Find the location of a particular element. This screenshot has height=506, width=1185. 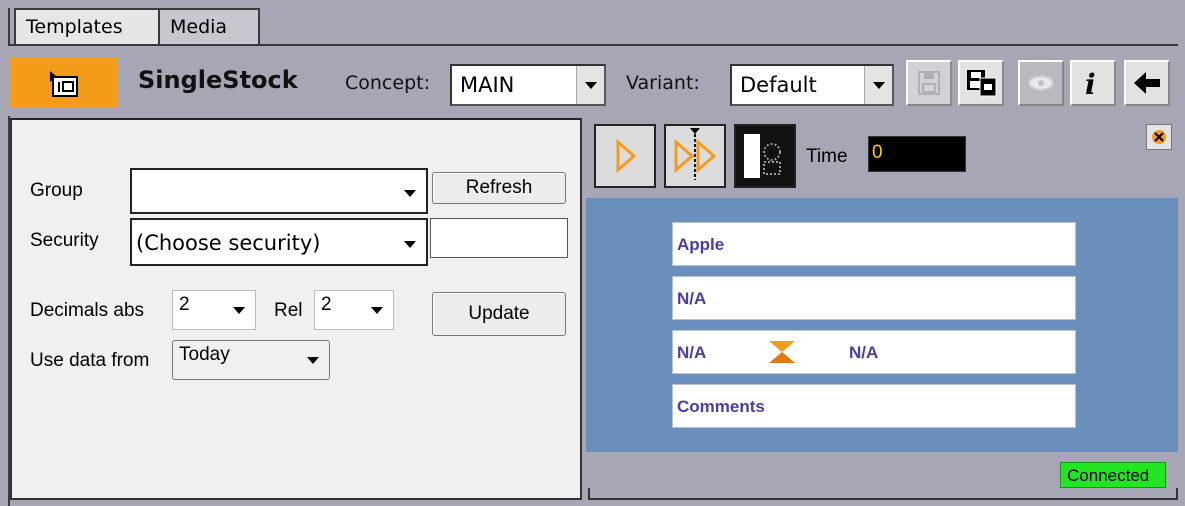

take-out-icon is located at coordinates (765, 156).